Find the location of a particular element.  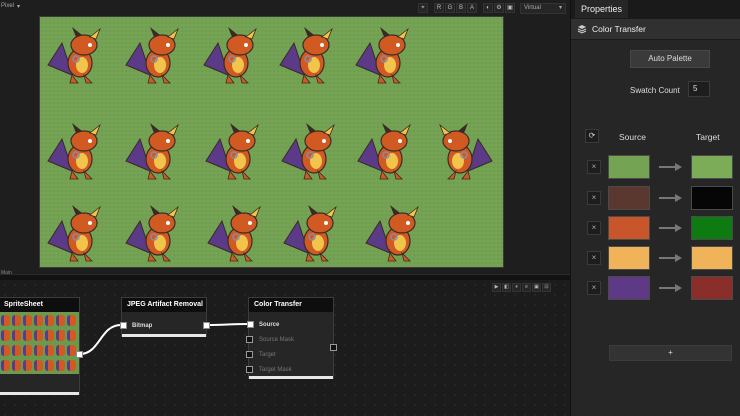

port-label-target-mask: Target Mask is located at coordinates (275, 370).